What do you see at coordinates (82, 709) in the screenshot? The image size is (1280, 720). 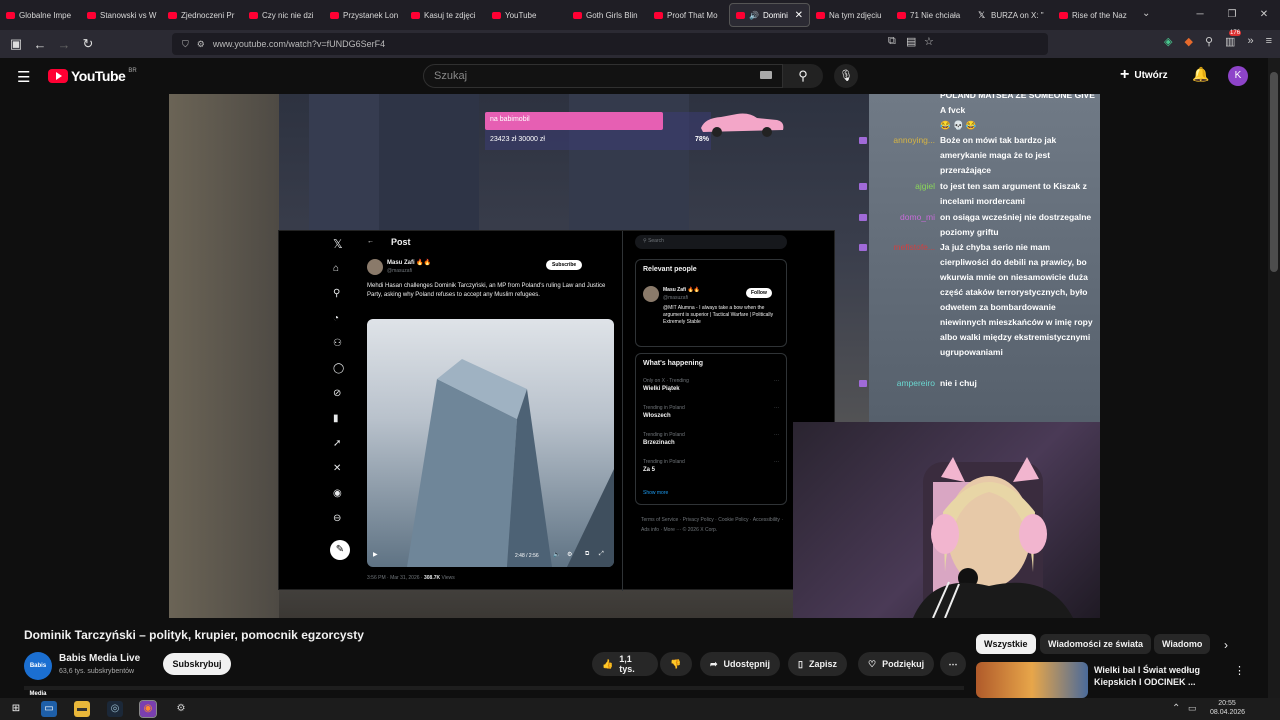 I see `file-explorer-icon: ▬` at bounding box center [82, 709].